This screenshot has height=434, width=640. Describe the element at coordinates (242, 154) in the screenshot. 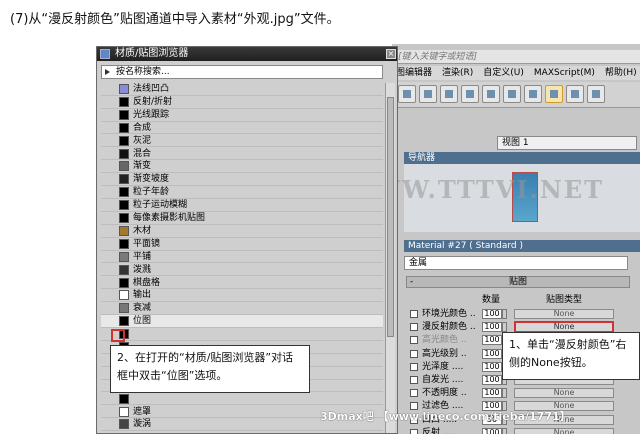

I see `map-list-item: 混合` at that location.